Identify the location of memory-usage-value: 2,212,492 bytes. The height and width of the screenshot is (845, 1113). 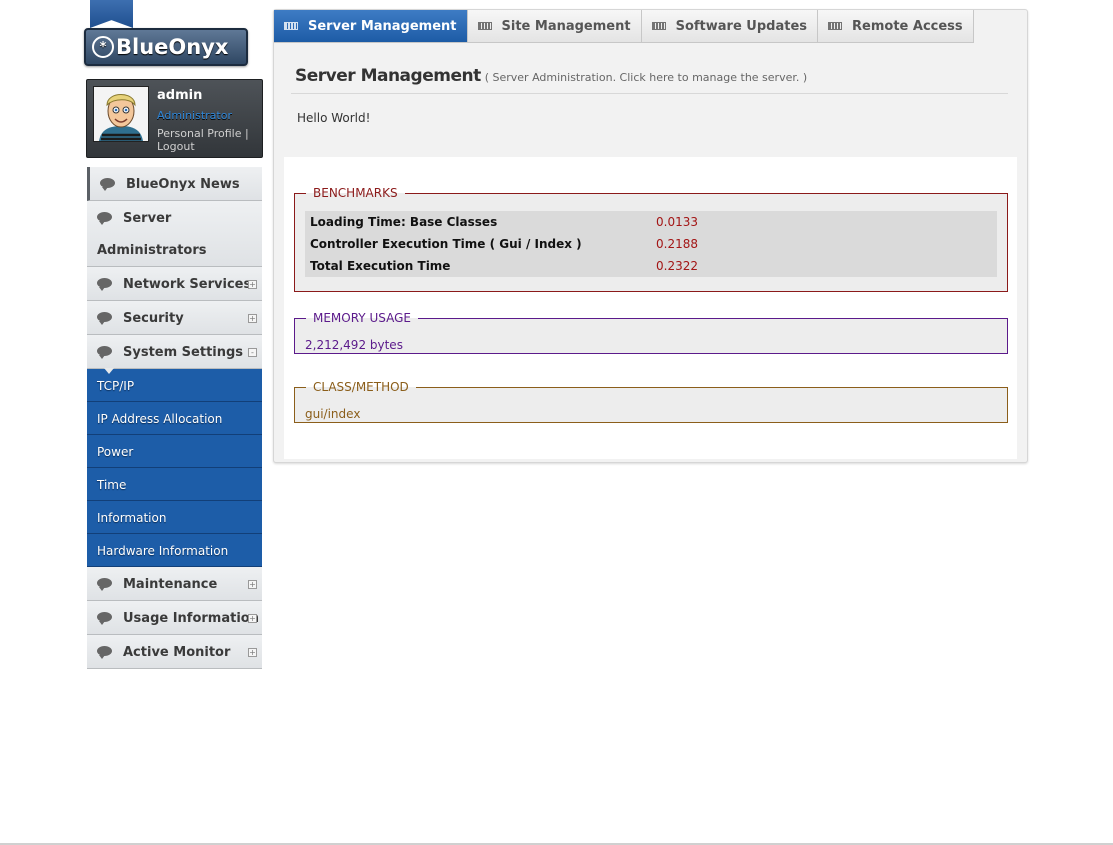
(354, 345).